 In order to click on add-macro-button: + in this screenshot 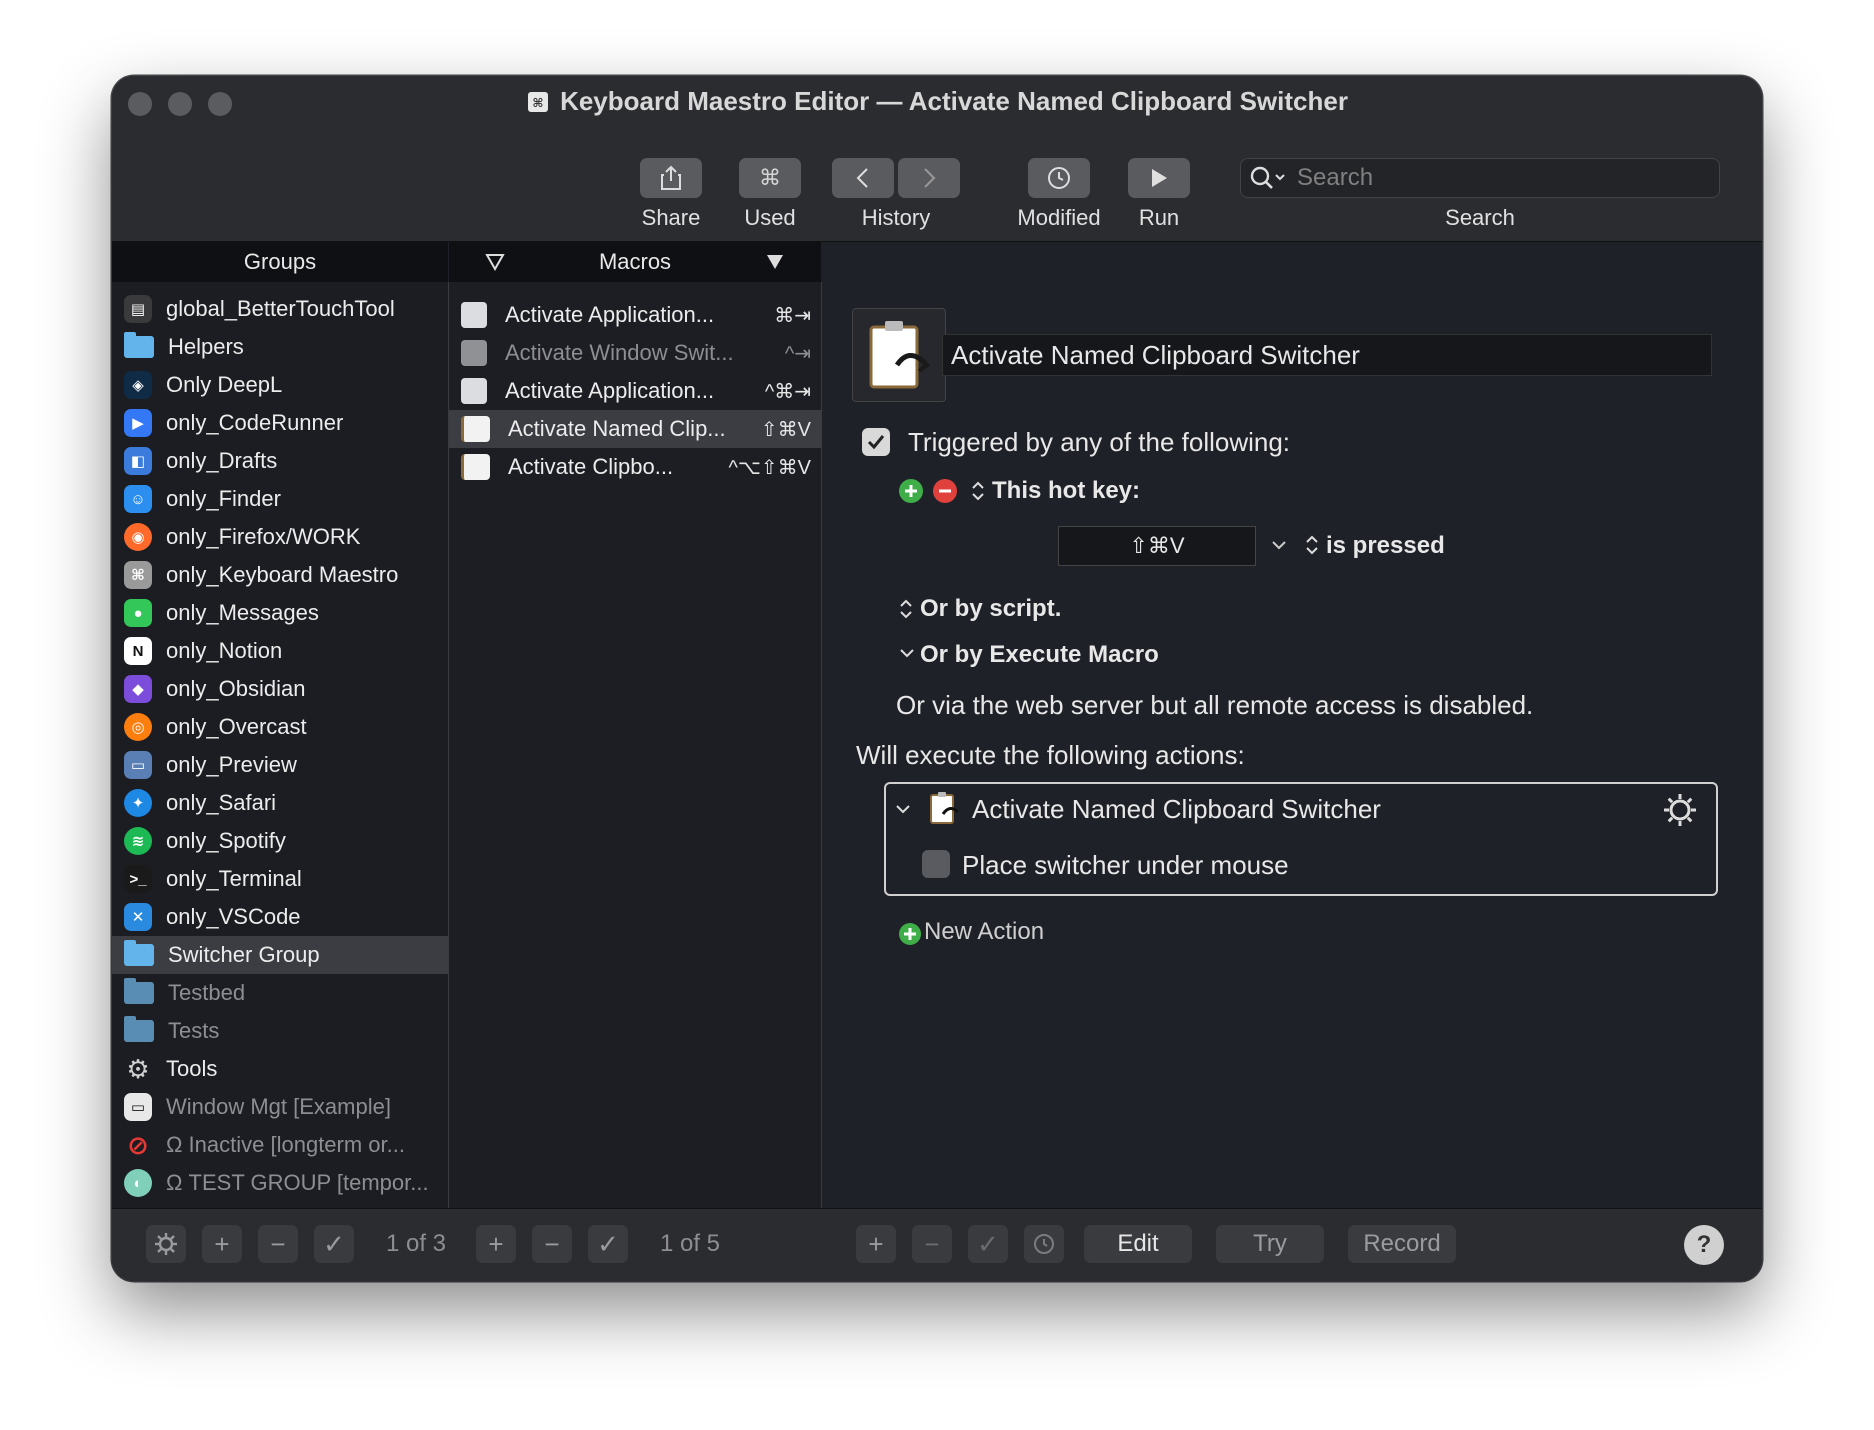, I will do `click(496, 1244)`.